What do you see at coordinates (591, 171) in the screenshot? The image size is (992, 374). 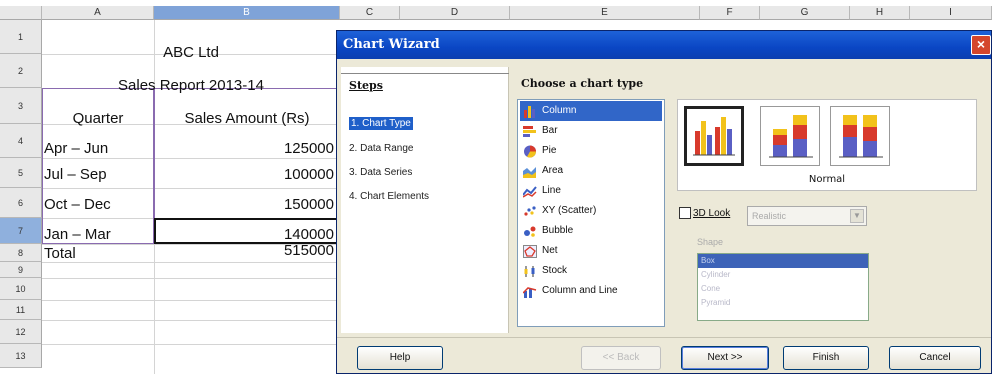 I see `chart-type-area: Area` at bounding box center [591, 171].